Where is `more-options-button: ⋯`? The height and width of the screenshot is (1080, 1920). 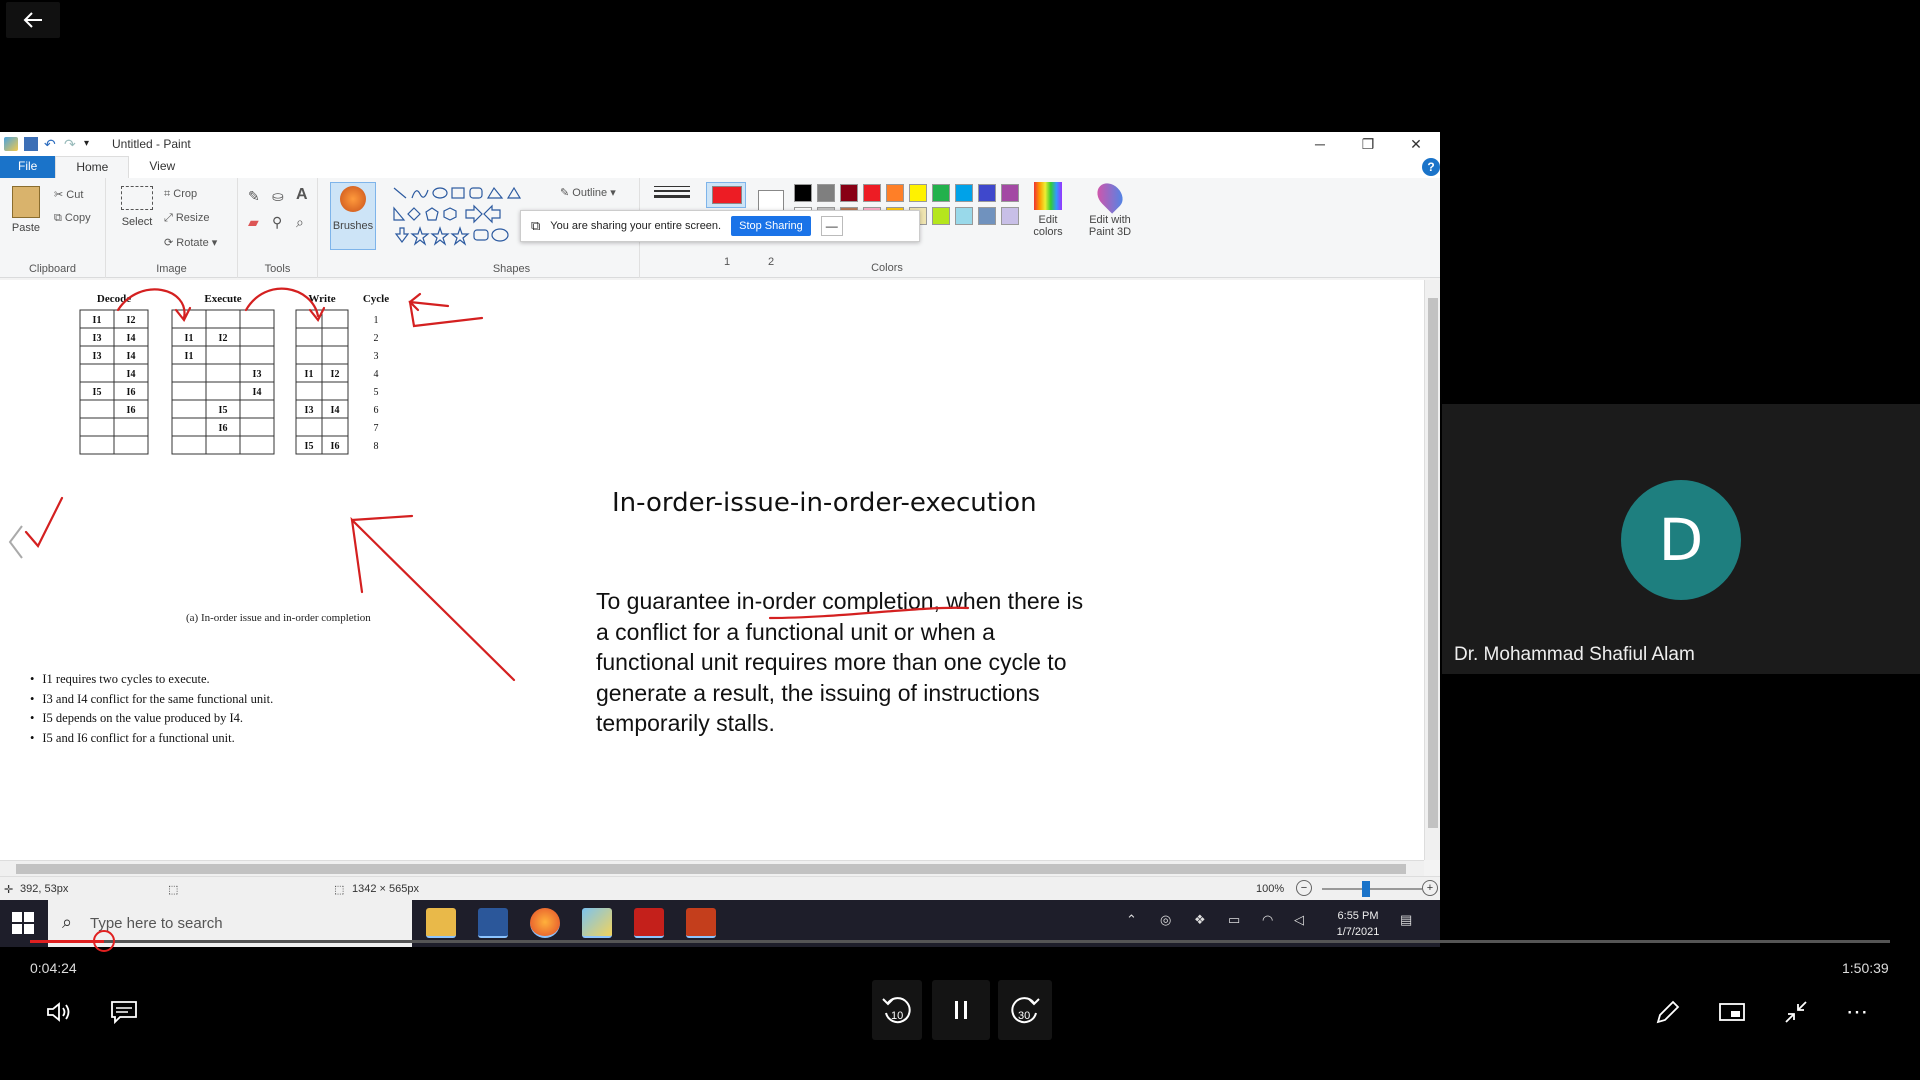
more-options-button: ⋯ is located at coordinates (1858, 1012).